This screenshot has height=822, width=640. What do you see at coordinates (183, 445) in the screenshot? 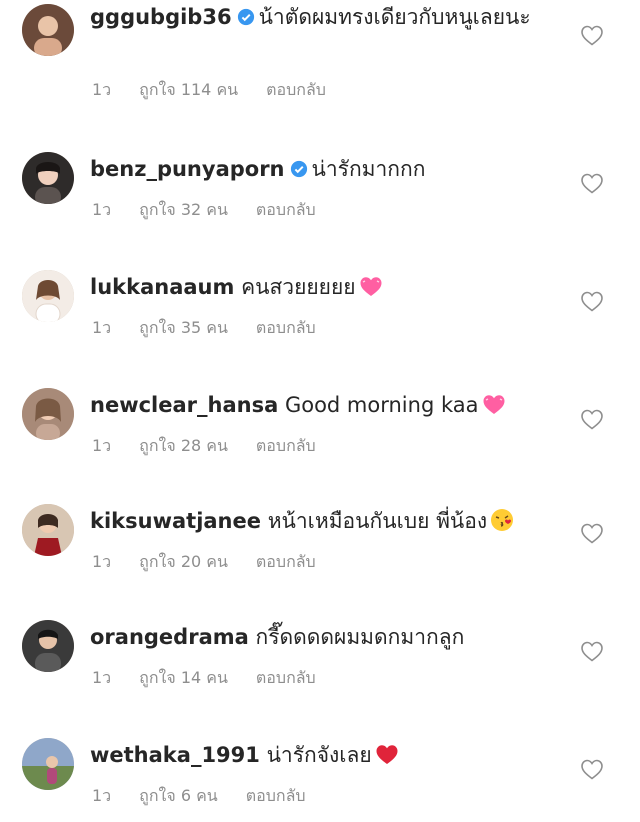
I see `like-count: ถูกใจ 28 คน` at bounding box center [183, 445].